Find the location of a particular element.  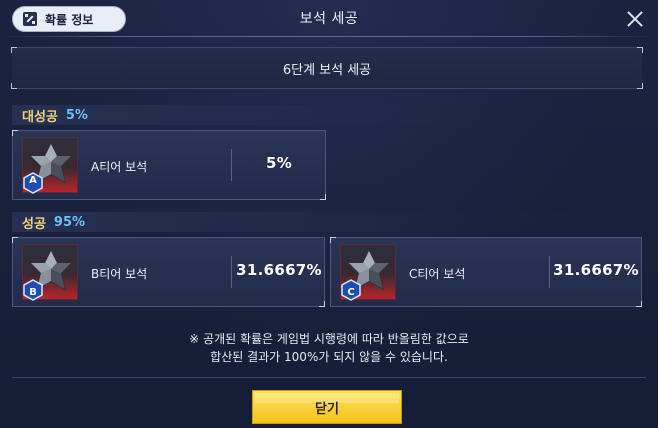

notice-line-1: ※ 공개된 확률은 게임법 시행령에 따라 반올림한 값으로 is located at coordinates (329, 339).